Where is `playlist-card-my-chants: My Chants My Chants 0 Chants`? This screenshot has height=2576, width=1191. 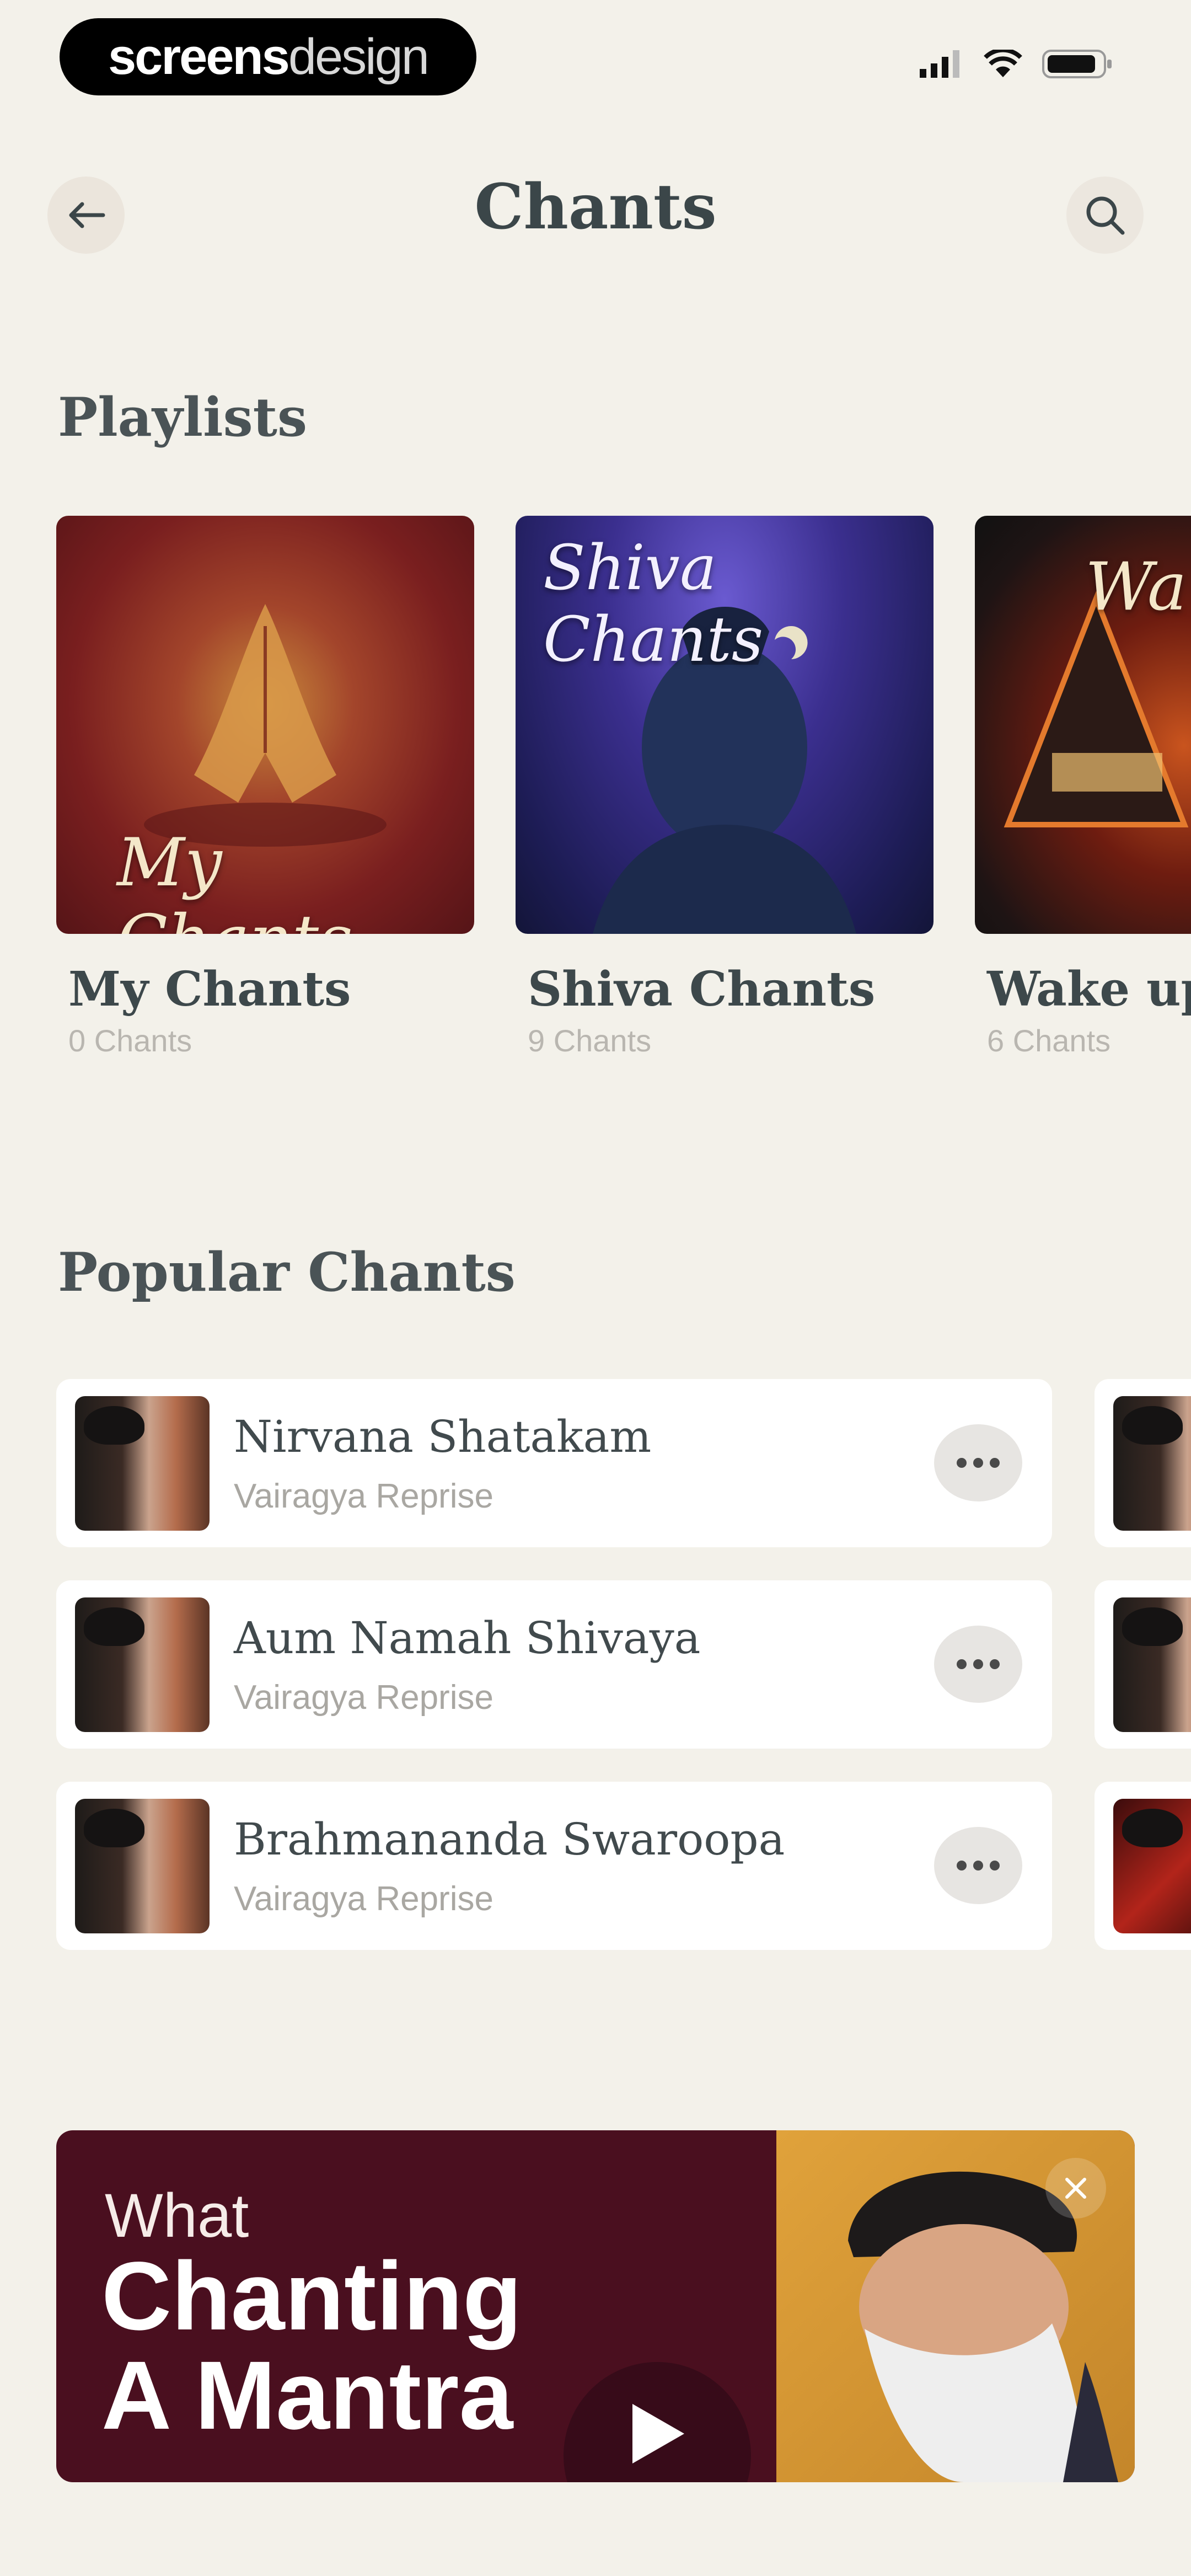 playlist-card-my-chants: My Chants My Chants 0 Chants is located at coordinates (265, 787).